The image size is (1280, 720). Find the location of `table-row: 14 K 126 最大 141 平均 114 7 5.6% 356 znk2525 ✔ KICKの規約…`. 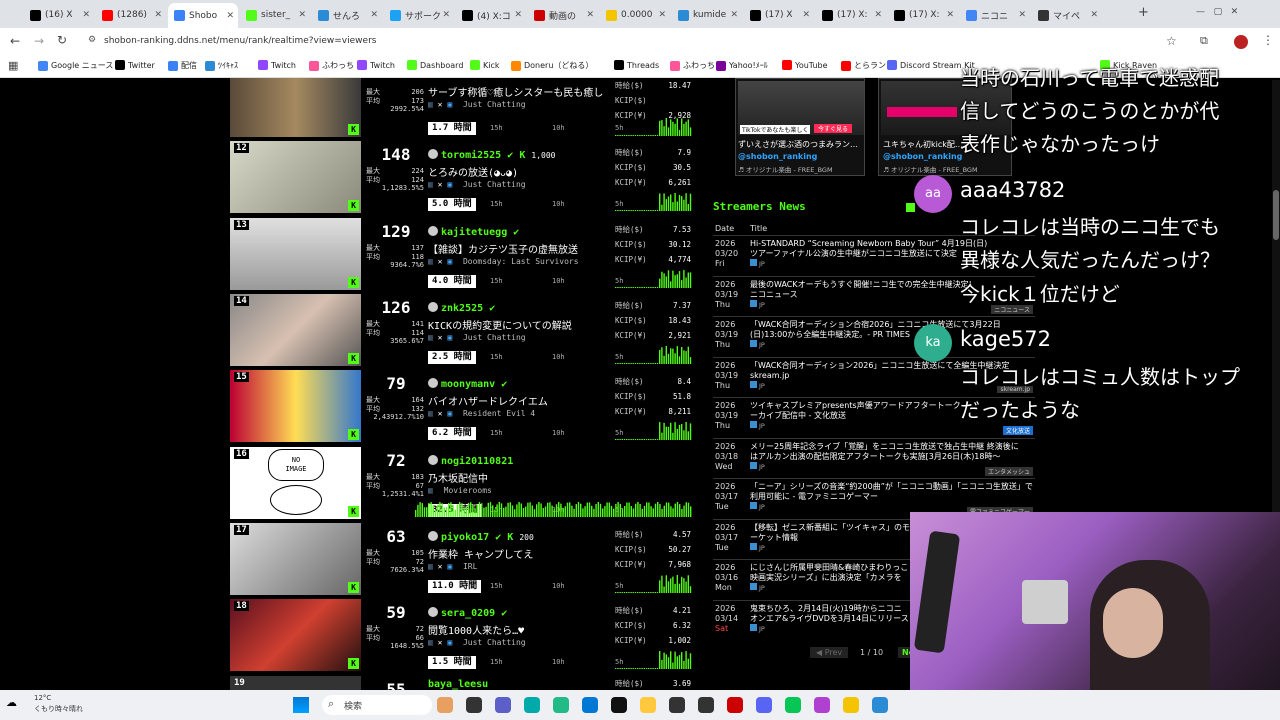

table-row: 14 K 126 最大 141 平均 114 7 5.6% 356 znk2525 ✔ KICKの規約… is located at coordinates (462, 332).